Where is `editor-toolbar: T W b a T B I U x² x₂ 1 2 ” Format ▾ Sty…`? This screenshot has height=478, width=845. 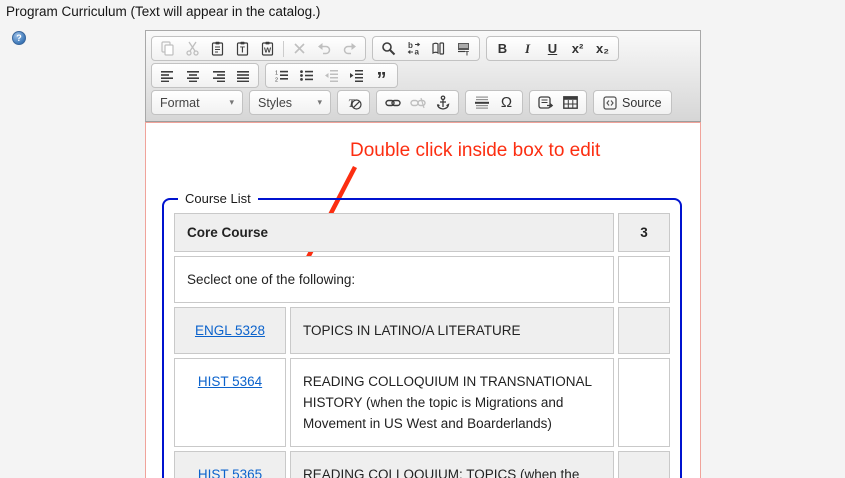
editor-toolbar: T W b a T B I U x² x₂ 1 2 ” Format ▾ Sty… is located at coordinates (423, 76).